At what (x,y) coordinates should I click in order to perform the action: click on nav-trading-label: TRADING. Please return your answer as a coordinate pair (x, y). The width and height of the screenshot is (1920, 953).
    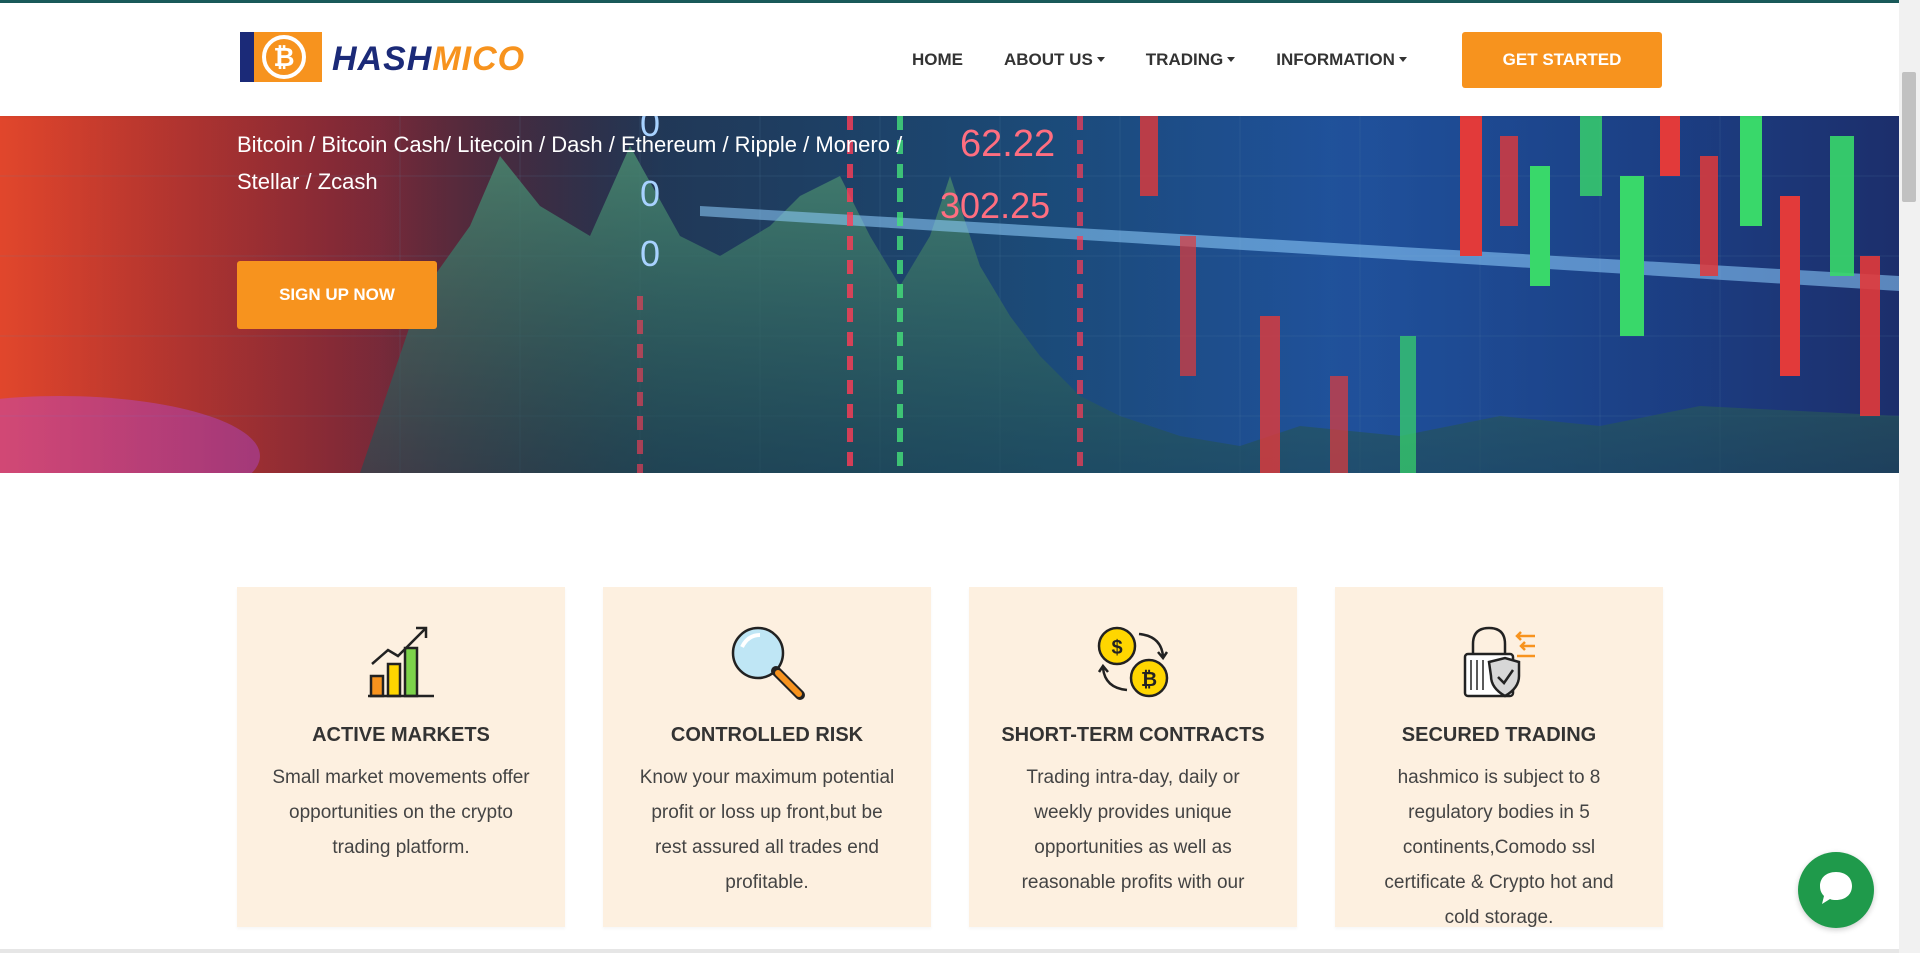
    Looking at the image, I should click on (1184, 59).